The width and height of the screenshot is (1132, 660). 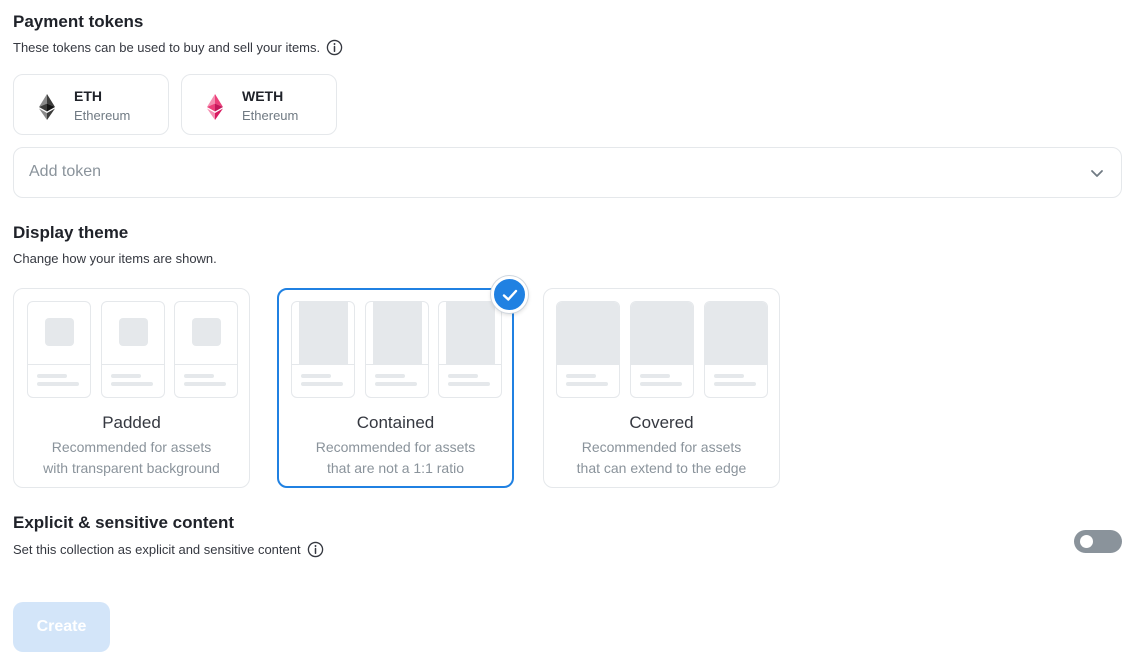 I want to click on token-symbol: WETH, so click(x=263, y=96).